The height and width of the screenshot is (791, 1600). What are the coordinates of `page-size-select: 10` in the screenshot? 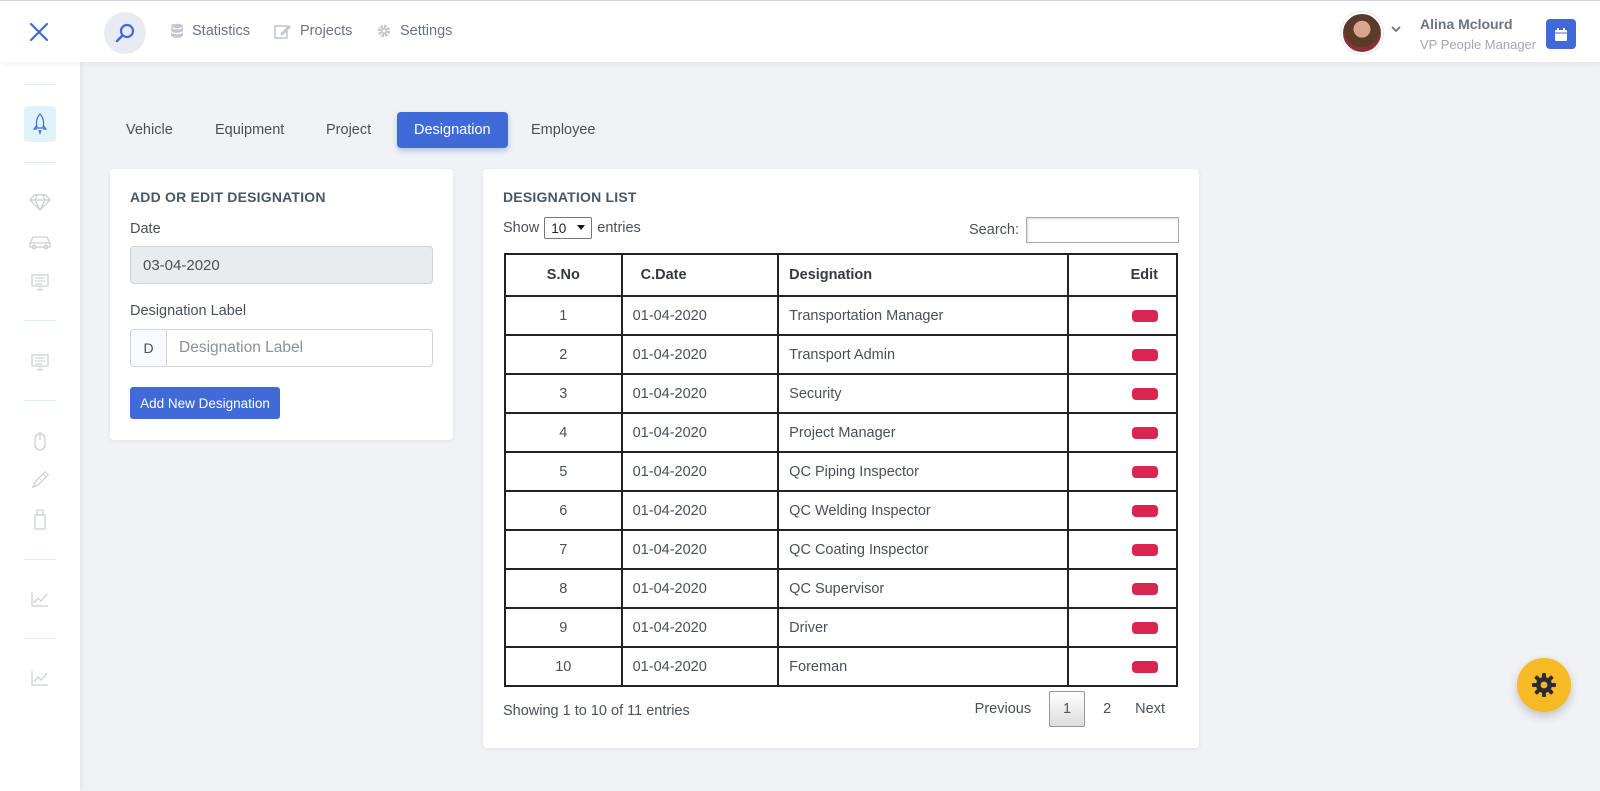 It's located at (568, 228).